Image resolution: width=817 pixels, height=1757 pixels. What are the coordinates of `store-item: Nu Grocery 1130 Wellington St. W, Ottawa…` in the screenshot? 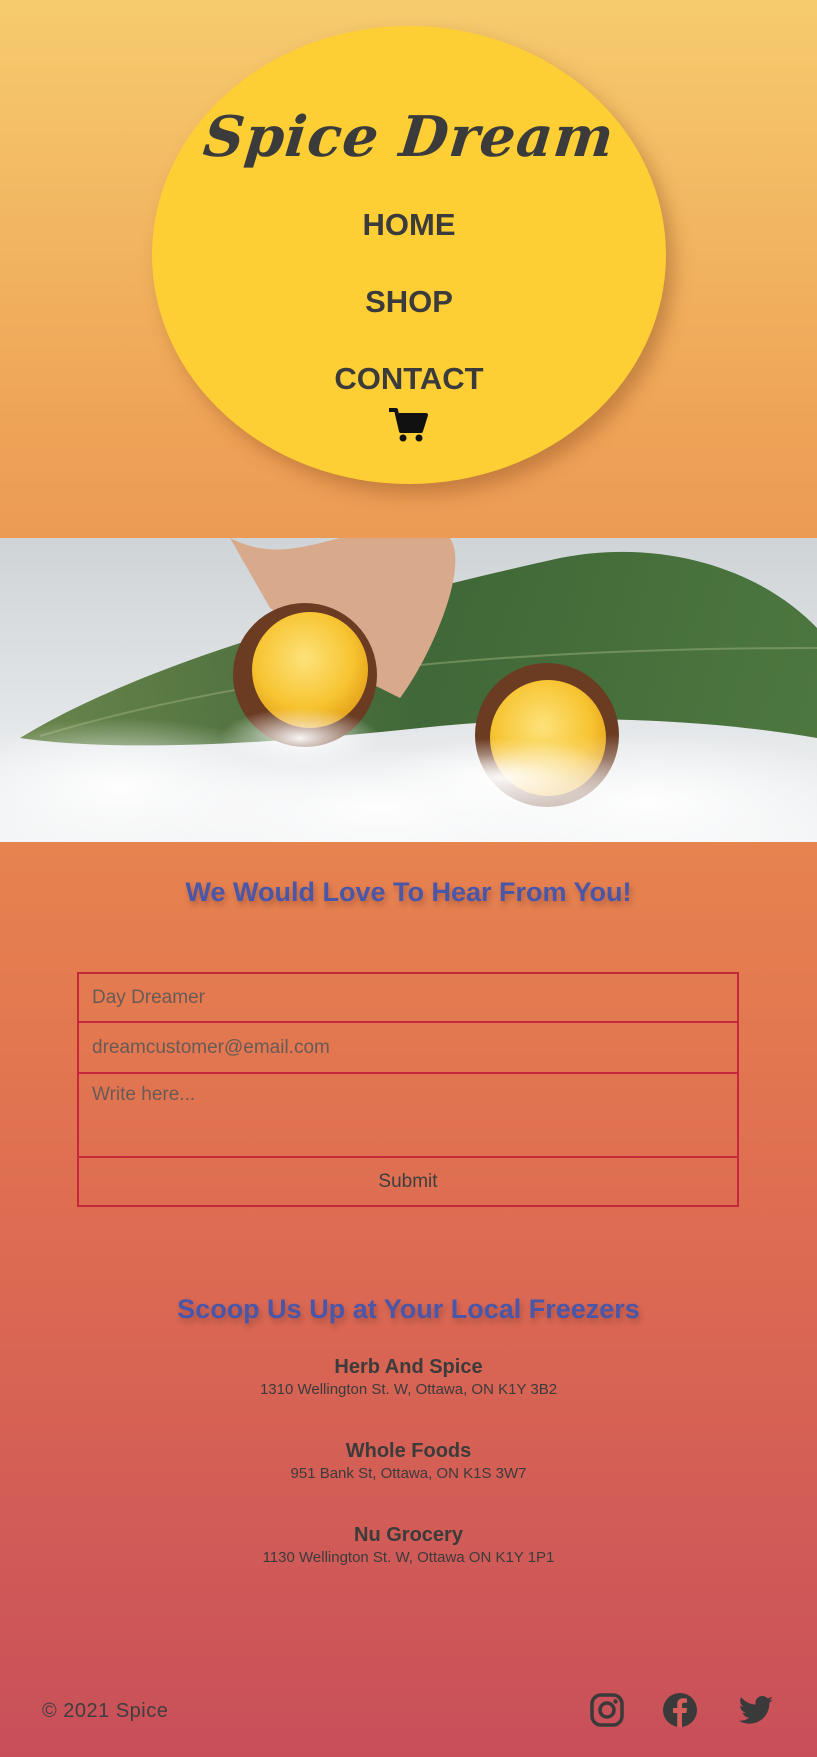 It's located at (408, 1545).